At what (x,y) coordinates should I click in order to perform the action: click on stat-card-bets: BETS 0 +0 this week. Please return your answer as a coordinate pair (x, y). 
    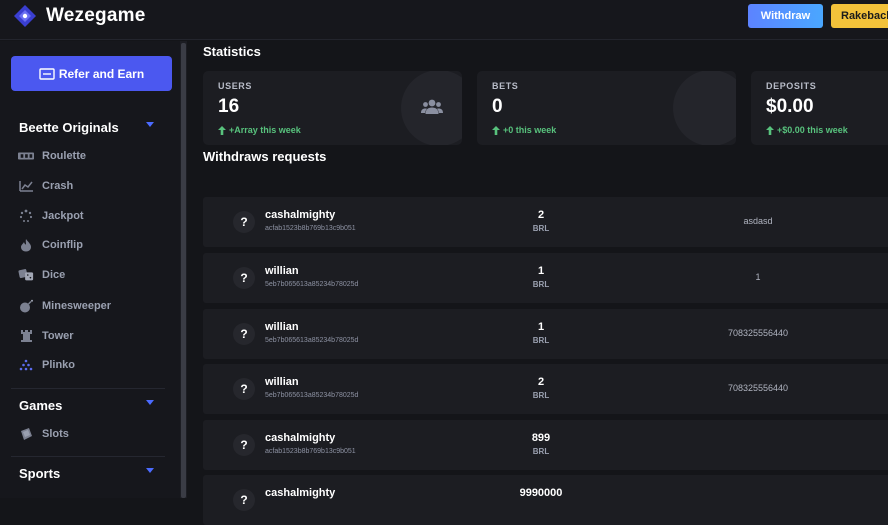
    Looking at the image, I should click on (606, 108).